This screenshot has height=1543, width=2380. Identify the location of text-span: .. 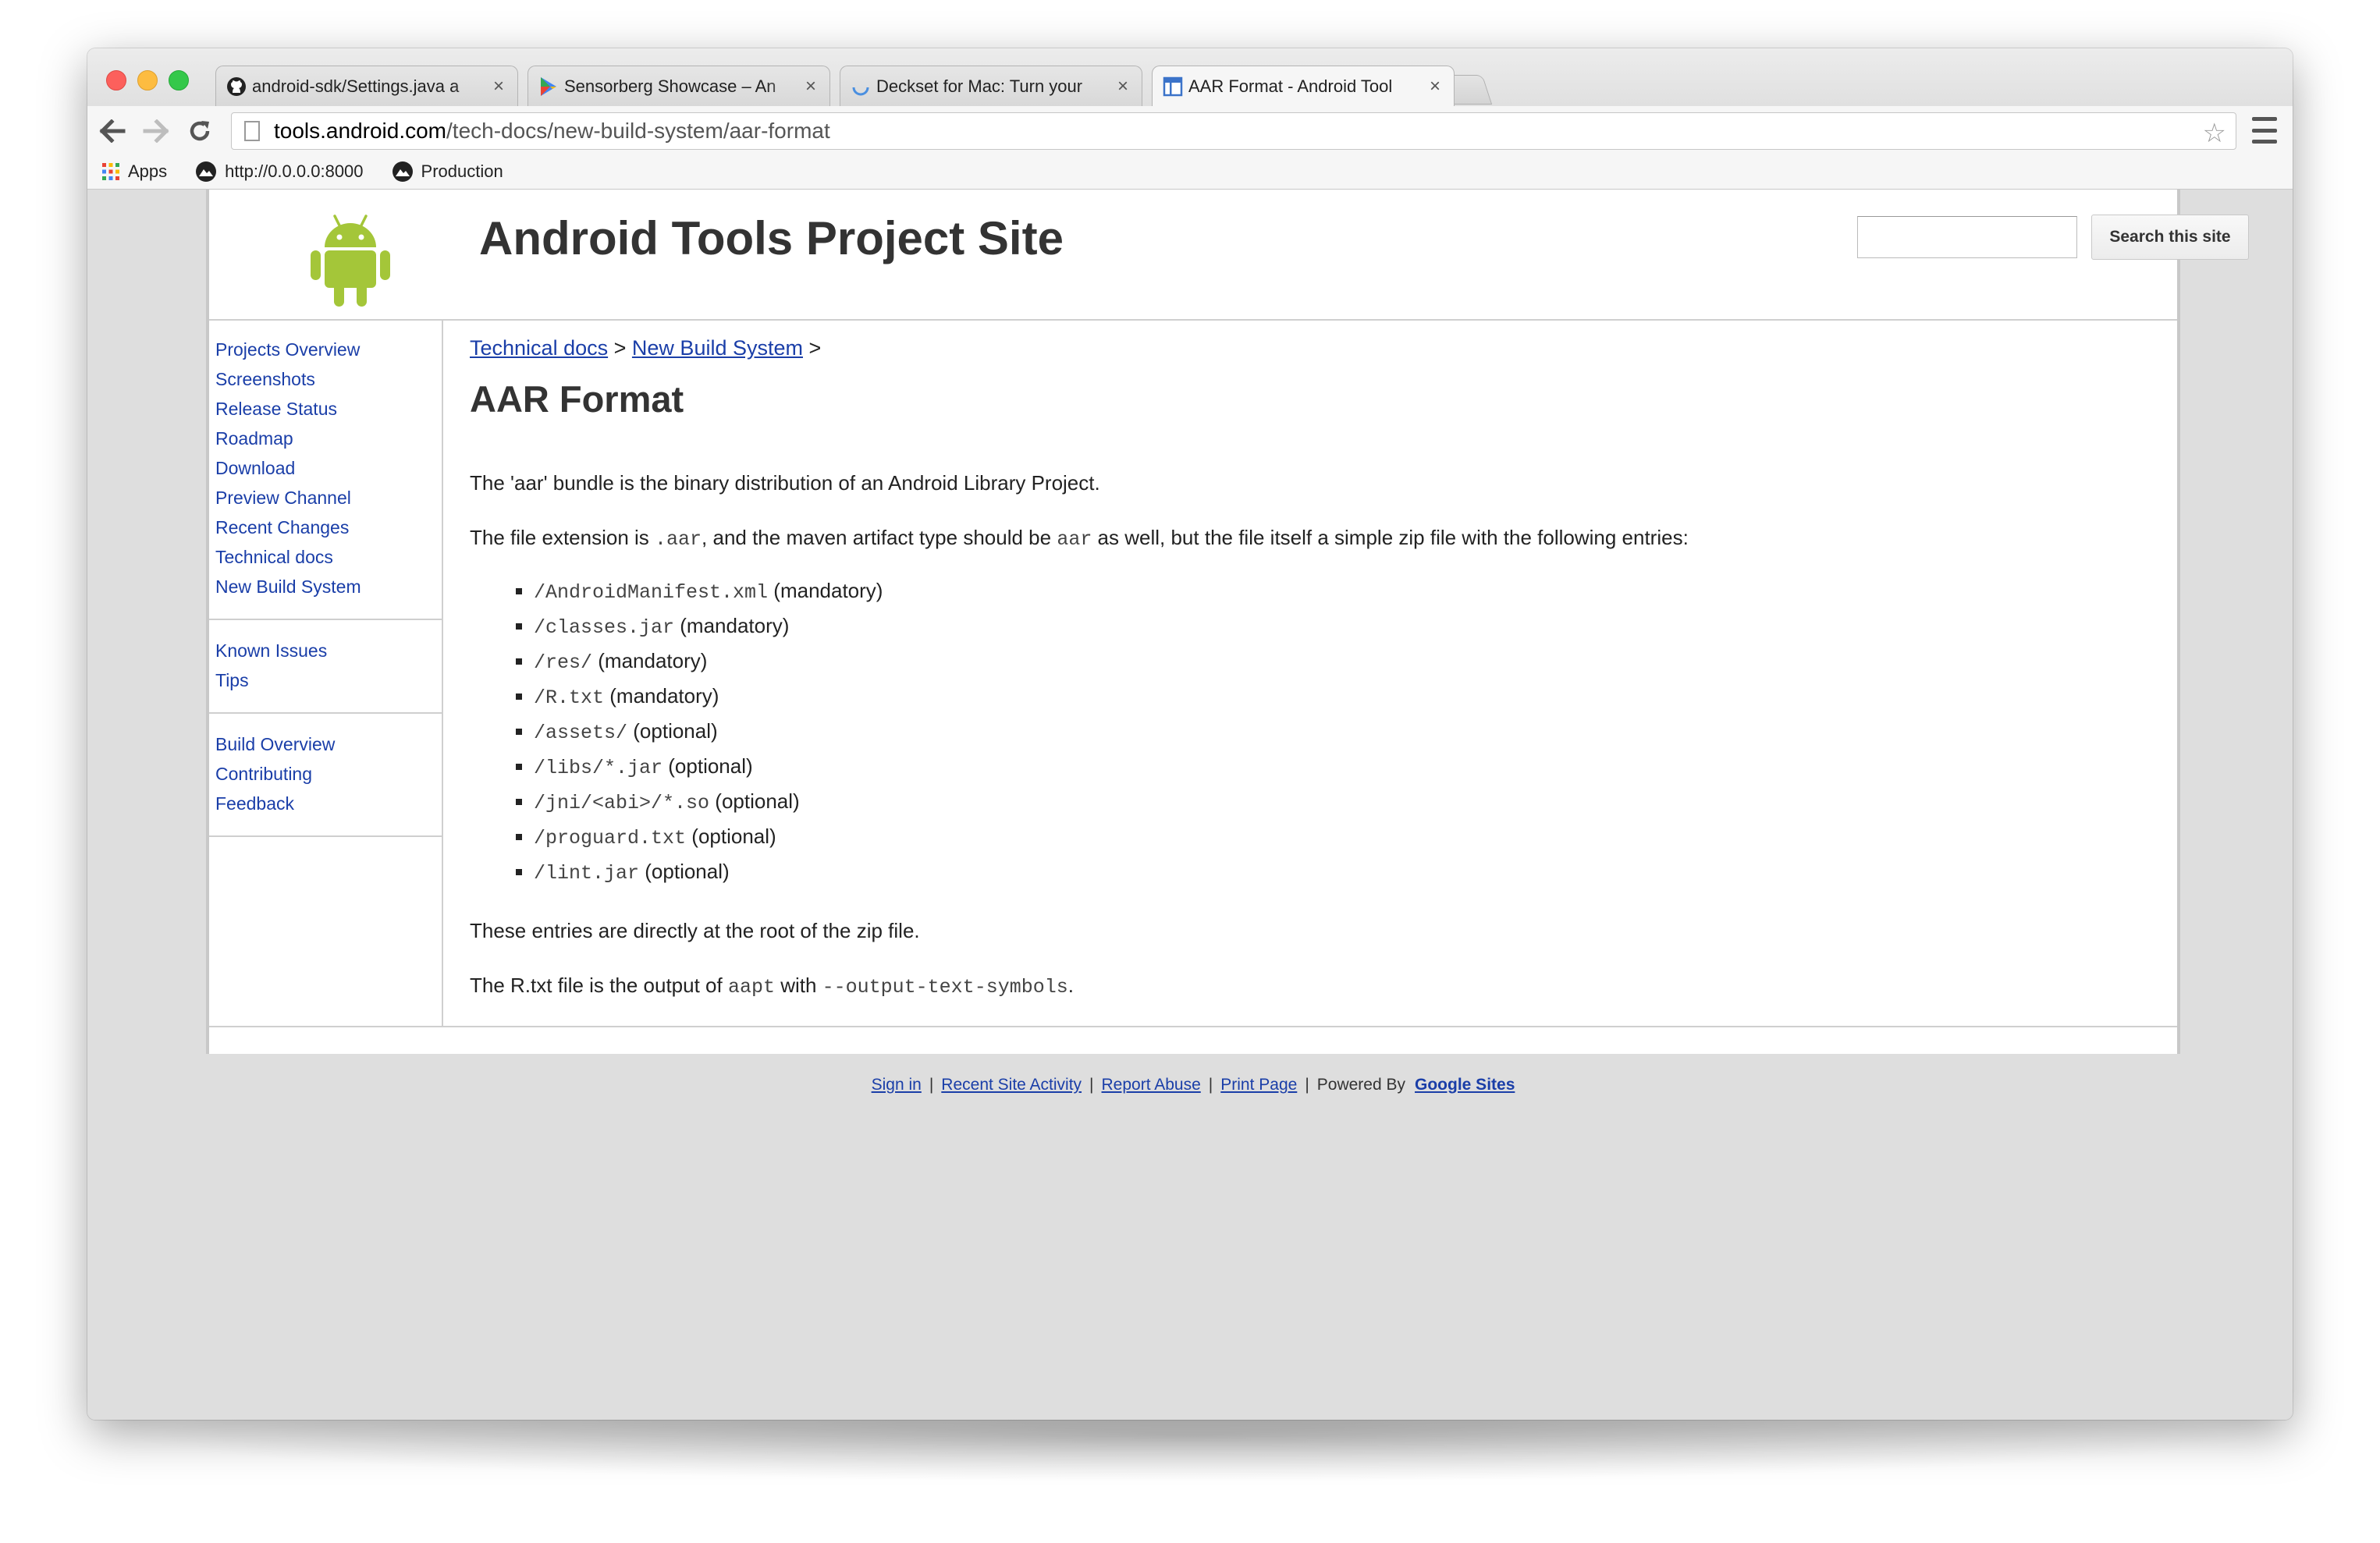
(1070, 986).